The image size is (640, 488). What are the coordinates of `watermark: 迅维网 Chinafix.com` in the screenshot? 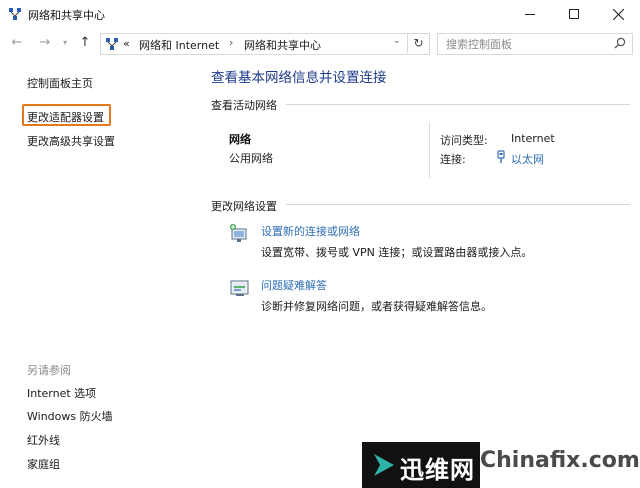 It's located at (501, 465).